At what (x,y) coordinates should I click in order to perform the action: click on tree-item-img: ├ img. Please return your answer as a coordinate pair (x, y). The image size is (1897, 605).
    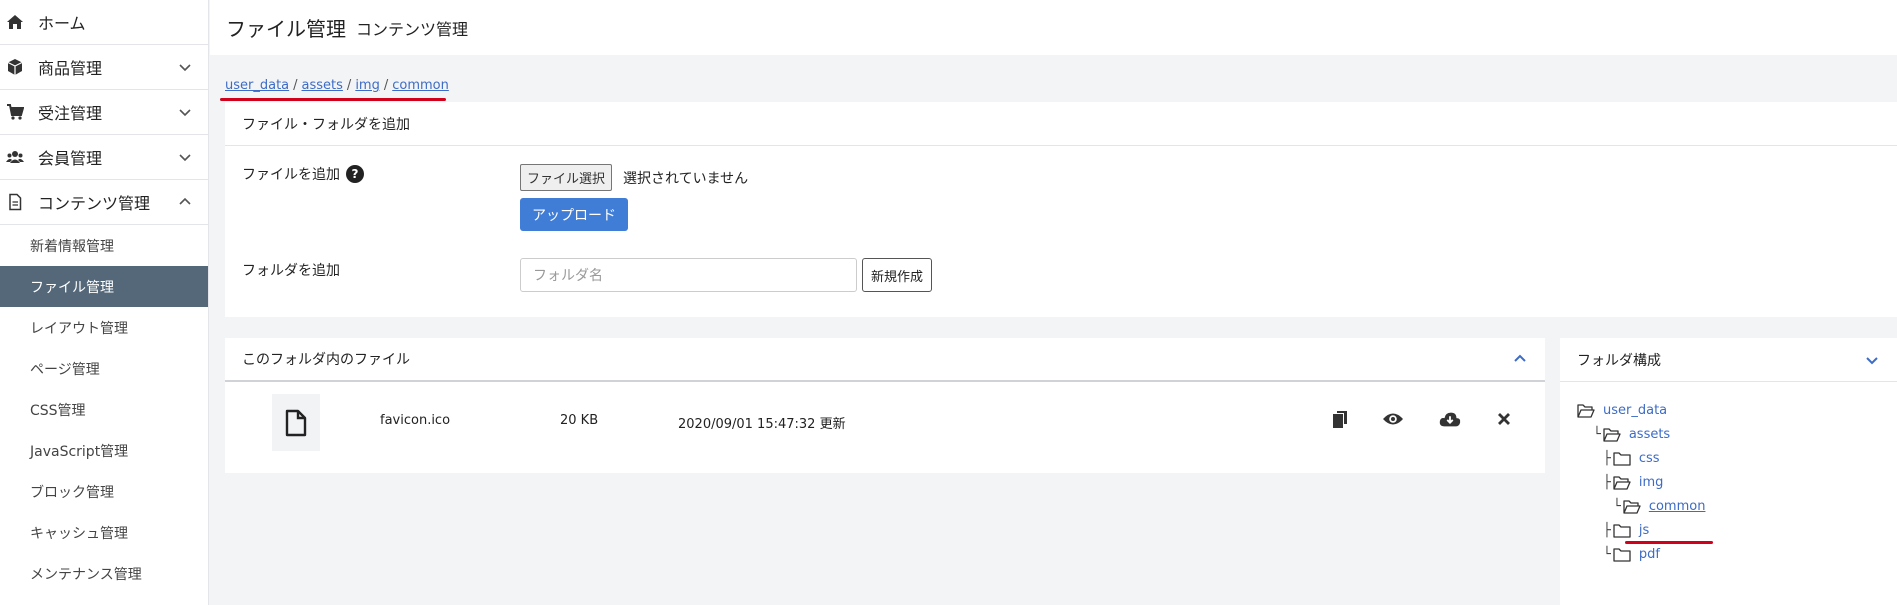
    Looking at the image, I should click on (1633, 482).